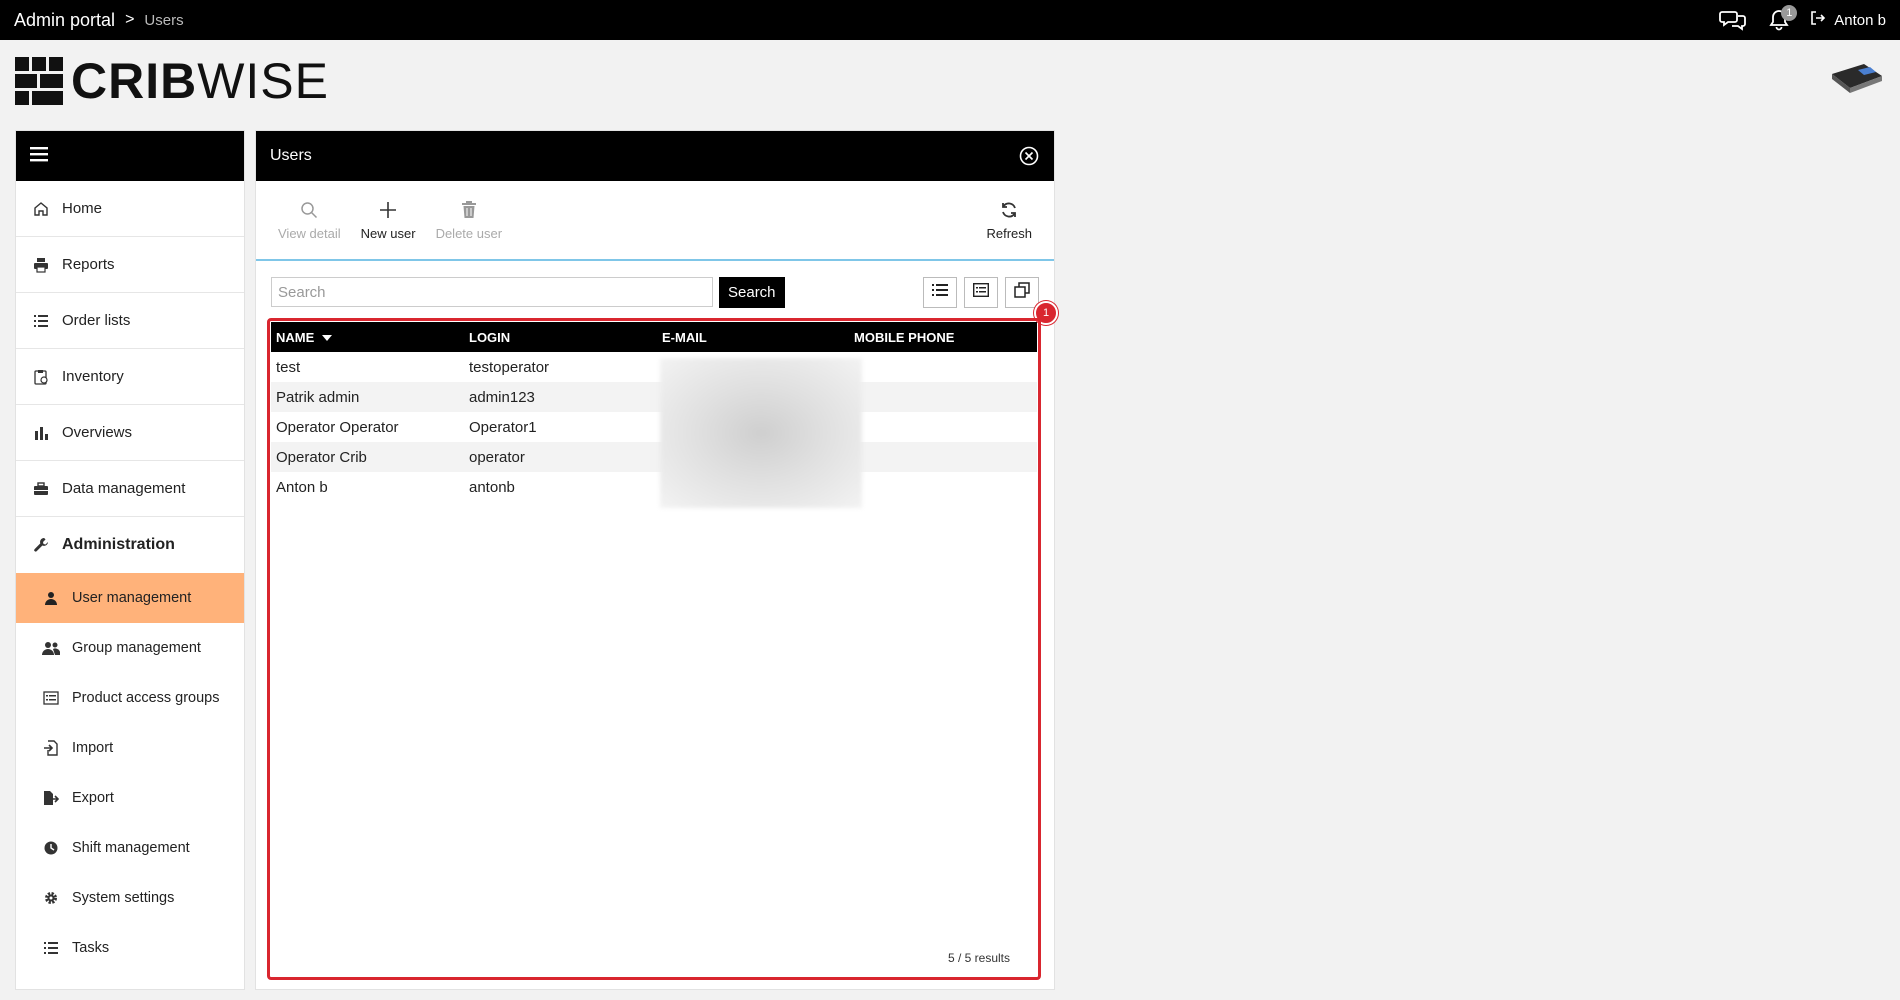 Image resolution: width=1900 pixels, height=1000 pixels. What do you see at coordinates (291, 155) in the screenshot?
I see `panel-title: Users` at bounding box center [291, 155].